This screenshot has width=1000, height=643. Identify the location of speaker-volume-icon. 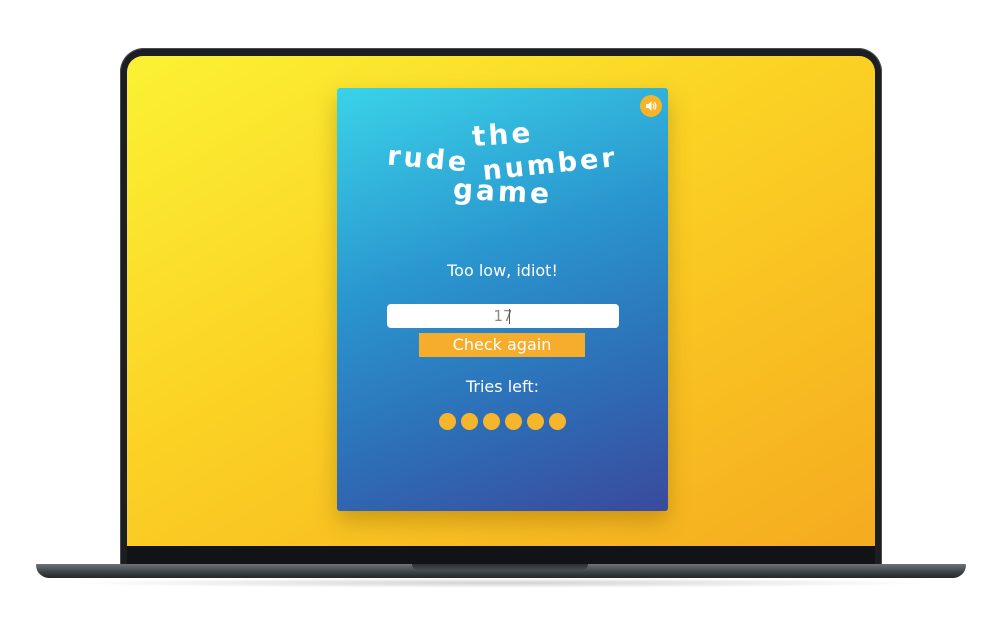
(650, 106).